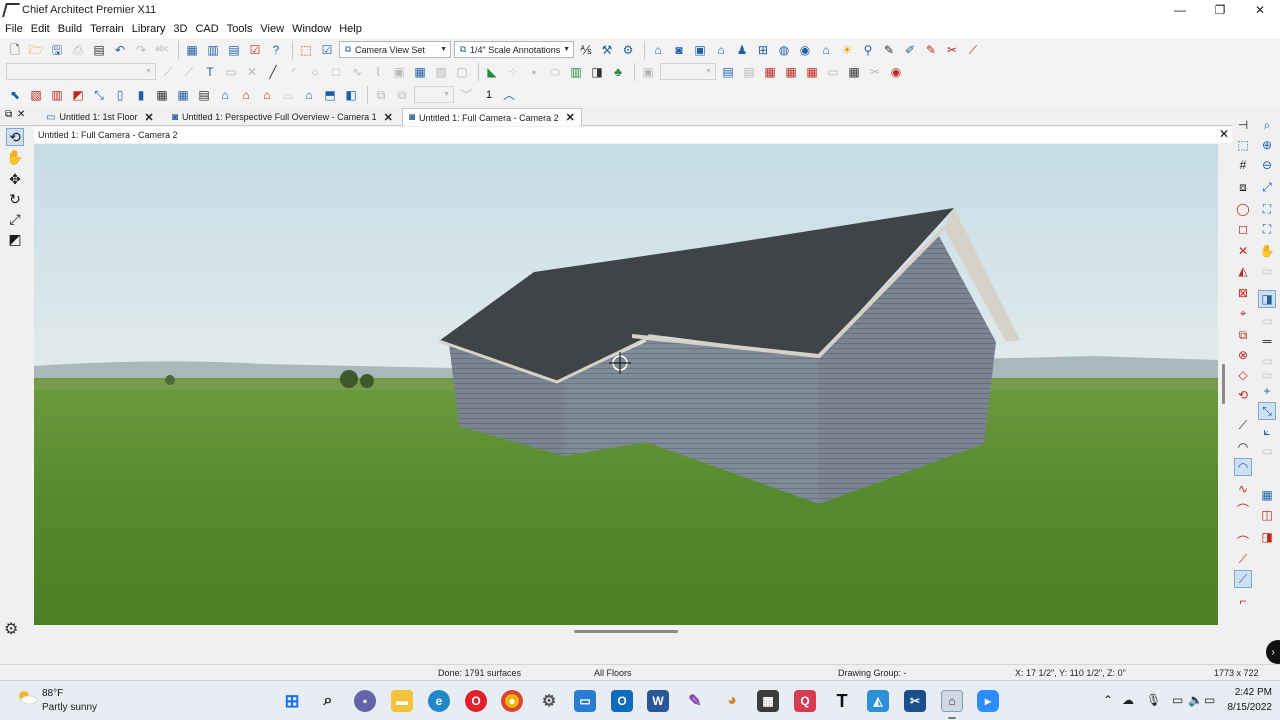 The image size is (1280, 720). What do you see at coordinates (15, 95) in the screenshot?
I see `select-arrow-icon: ⬉` at bounding box center [15, 95].